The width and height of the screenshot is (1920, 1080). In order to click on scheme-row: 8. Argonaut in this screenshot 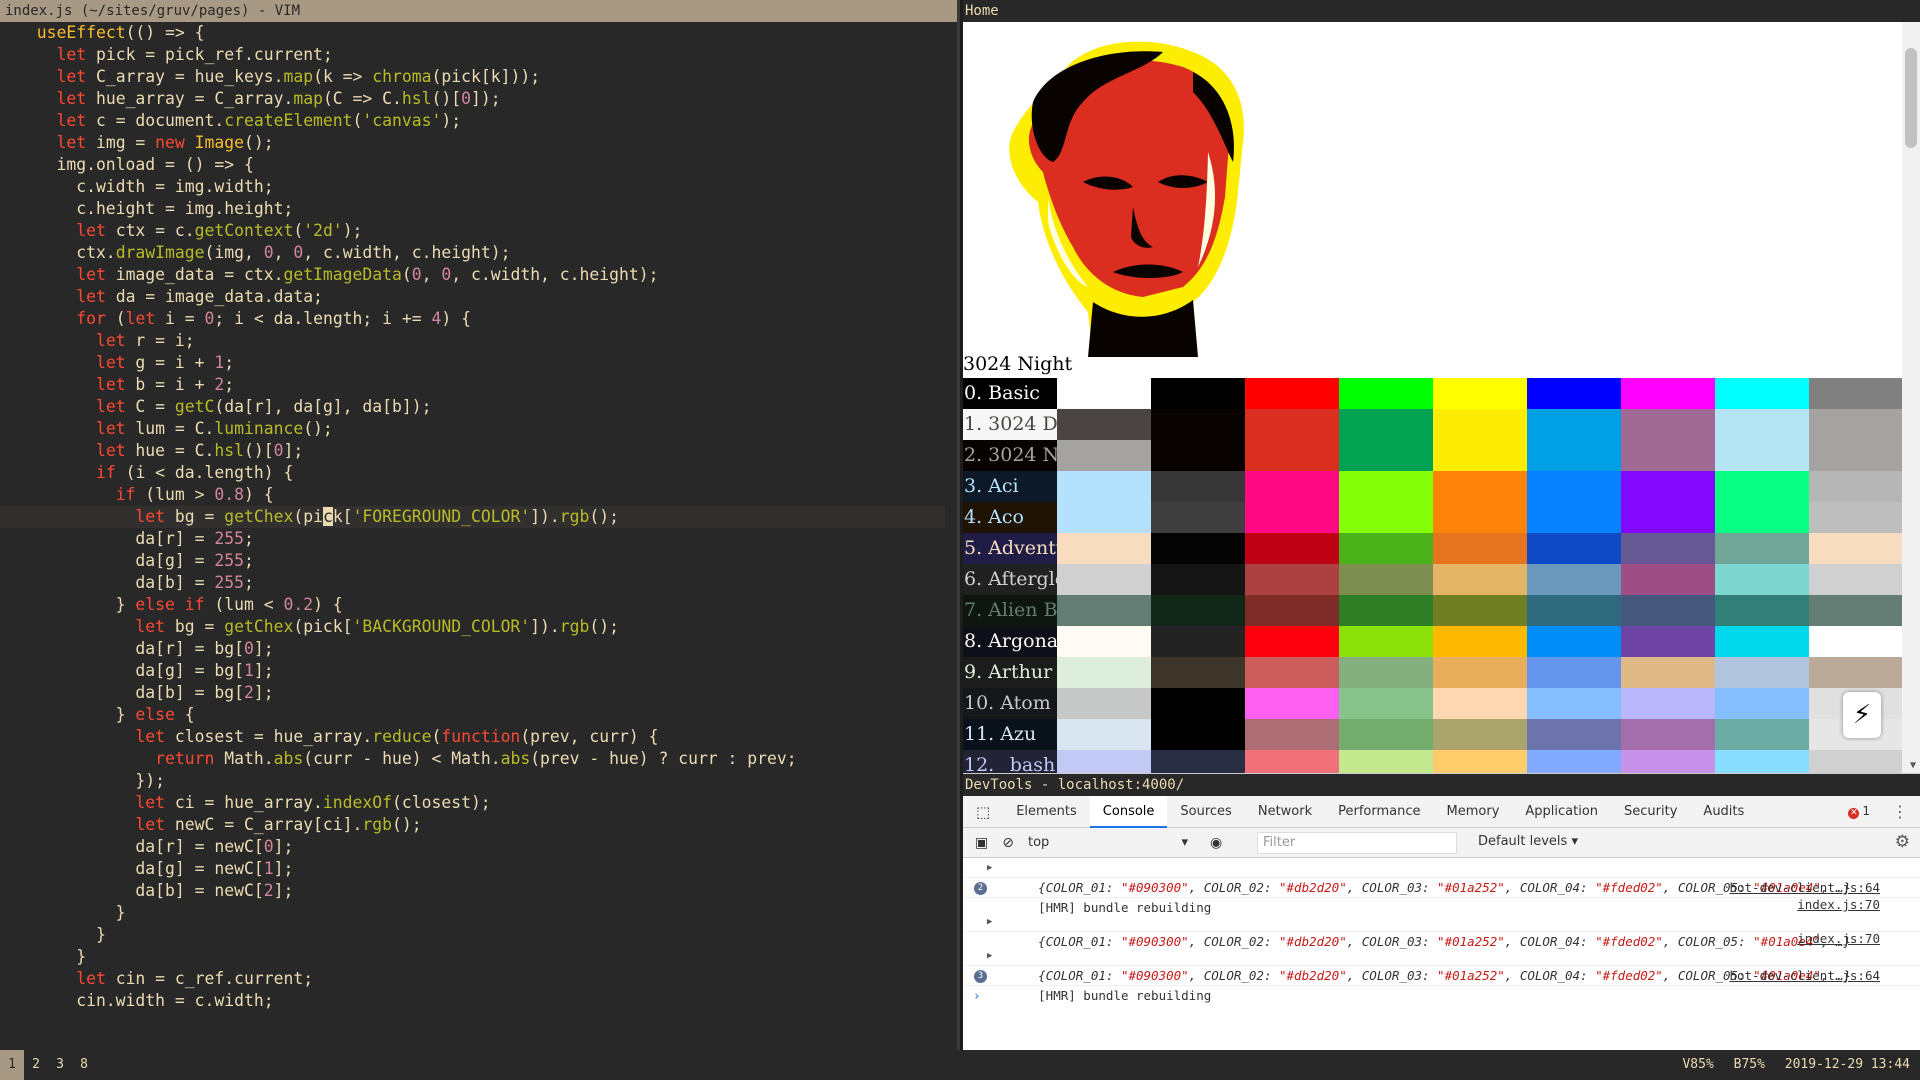, I will do `click(1432, 641)`.